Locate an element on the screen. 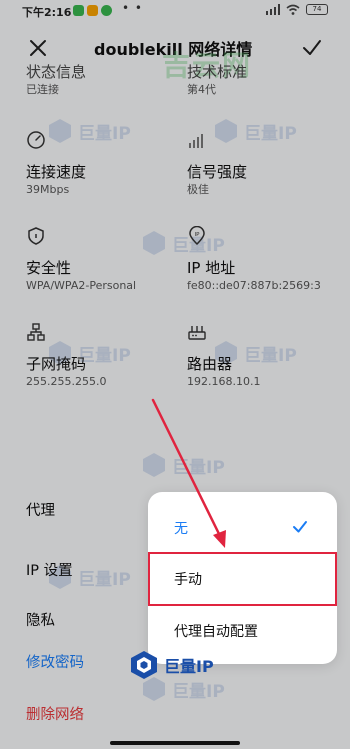 Image resolution: width=350 pixels, height=749 pixels. watermark-brand-text: 巨量IP is located at coordinates (189, 666).